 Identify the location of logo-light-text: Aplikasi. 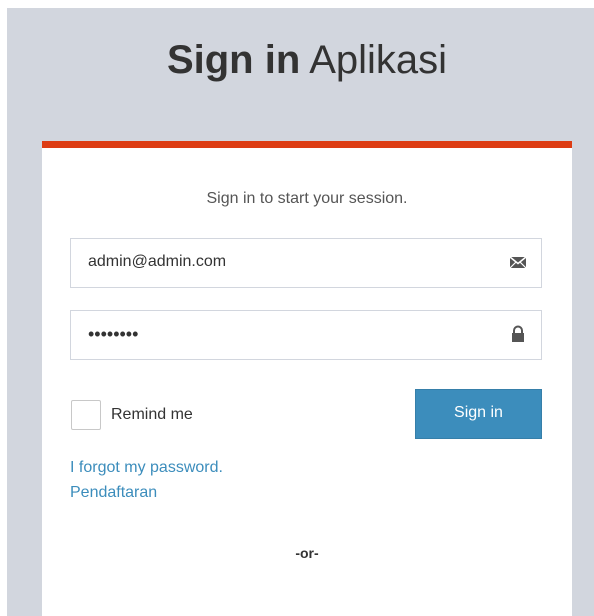
(378, 60).